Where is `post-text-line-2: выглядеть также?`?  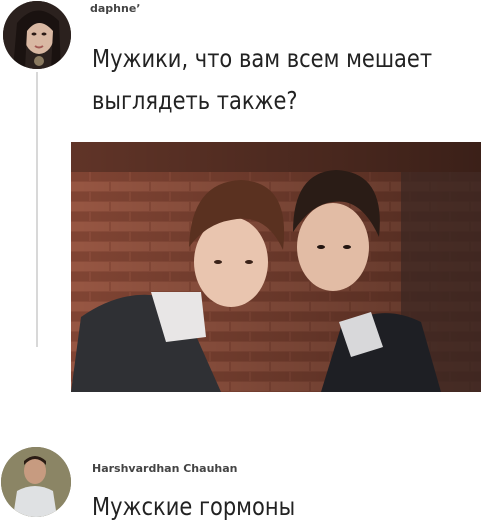
post-text-line-2: выглядеть также? is located at coordinates (195, 100).